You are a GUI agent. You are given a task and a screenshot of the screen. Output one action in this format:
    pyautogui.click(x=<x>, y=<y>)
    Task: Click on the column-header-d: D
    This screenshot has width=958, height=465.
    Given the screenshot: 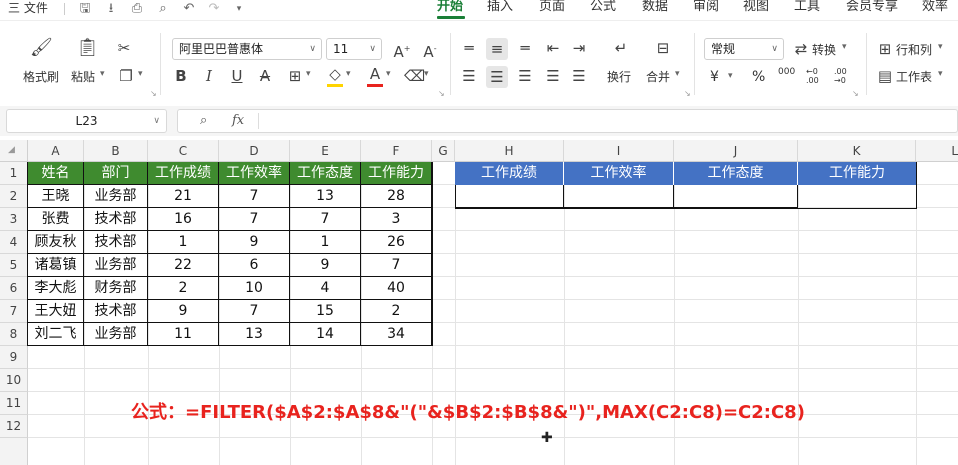 What is the action you would take?
    pyautogui.click(x=254, y=151)
    